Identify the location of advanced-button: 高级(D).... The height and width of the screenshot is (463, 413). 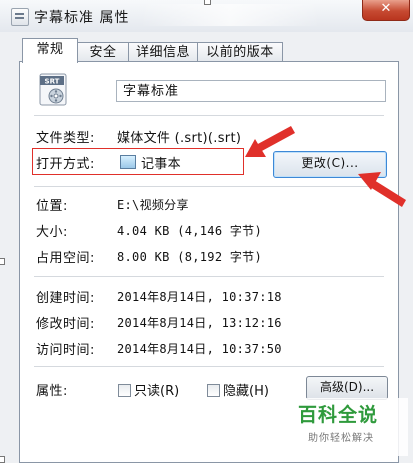
(347, 388).